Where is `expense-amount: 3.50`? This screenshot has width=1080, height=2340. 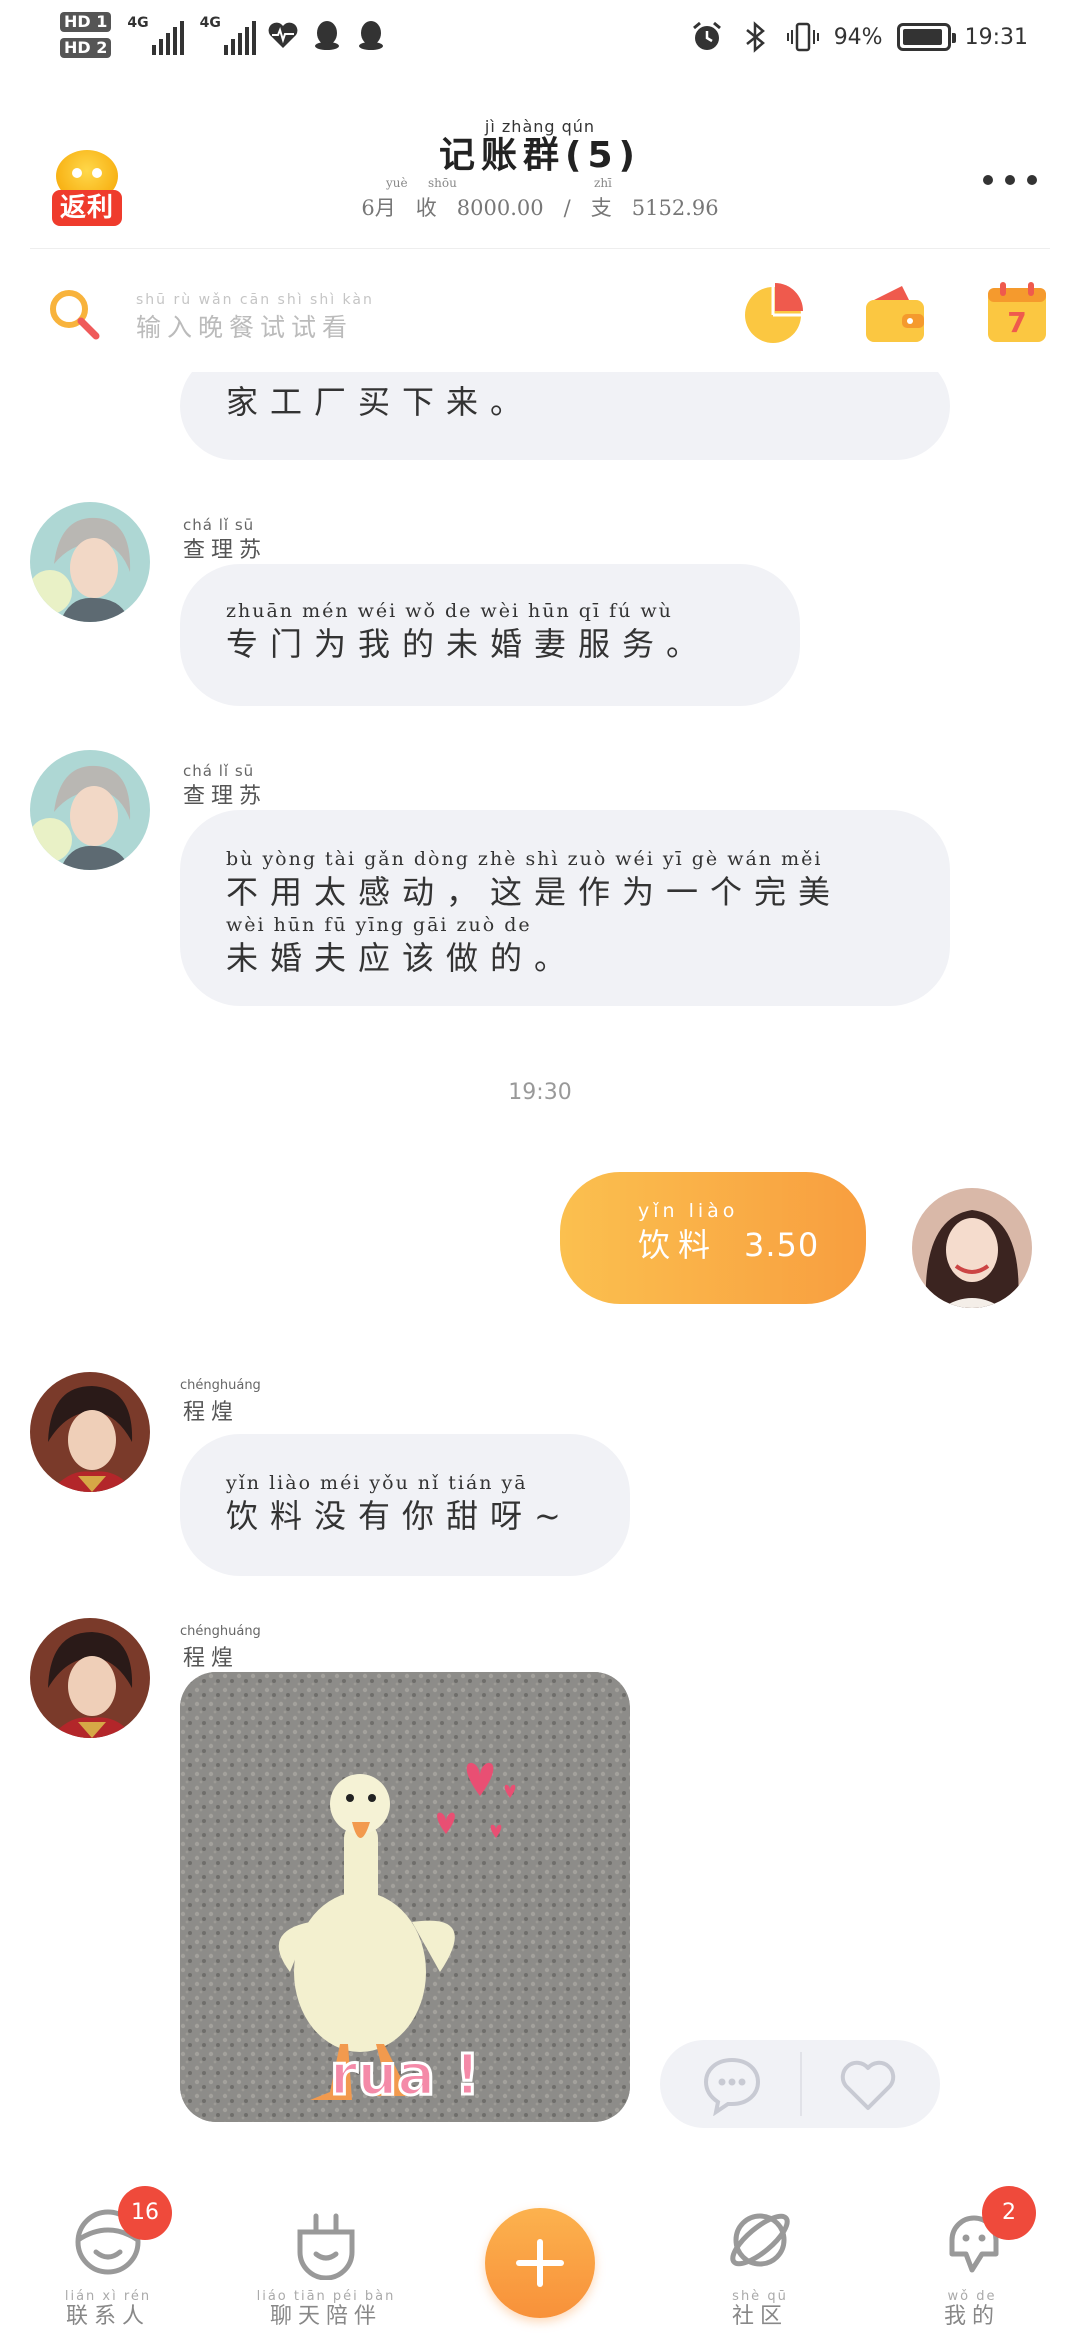
expense-amount: 3.50 is located at coordinates (782, 1245).